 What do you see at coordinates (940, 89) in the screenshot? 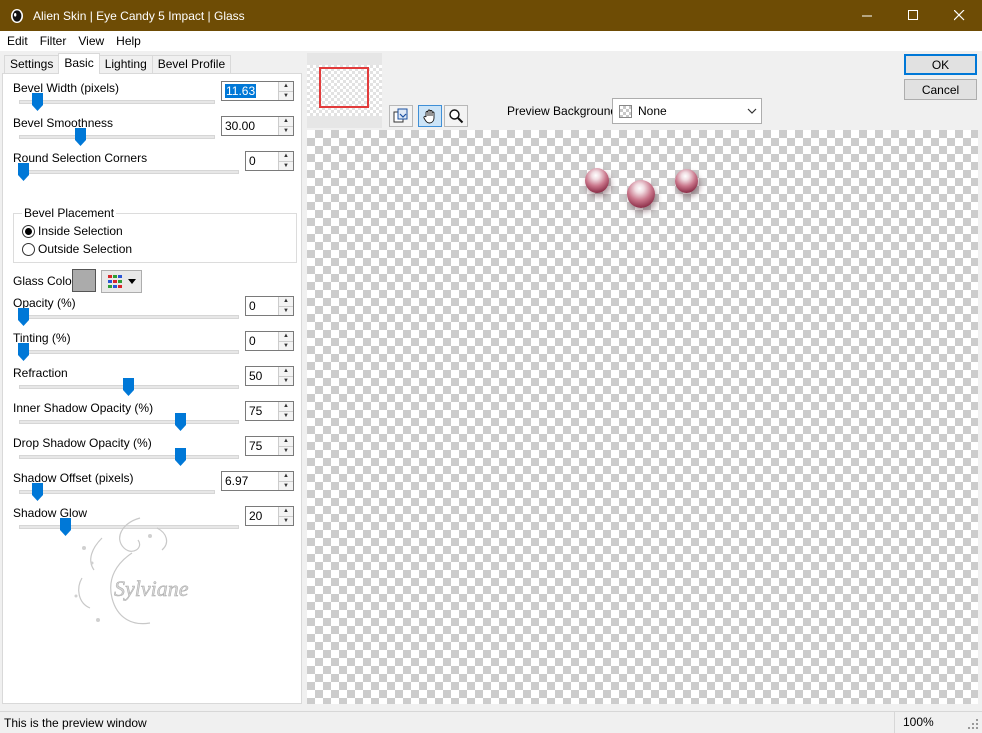
I see `cancel-button: Cancel` at bounding box center [940, 89].